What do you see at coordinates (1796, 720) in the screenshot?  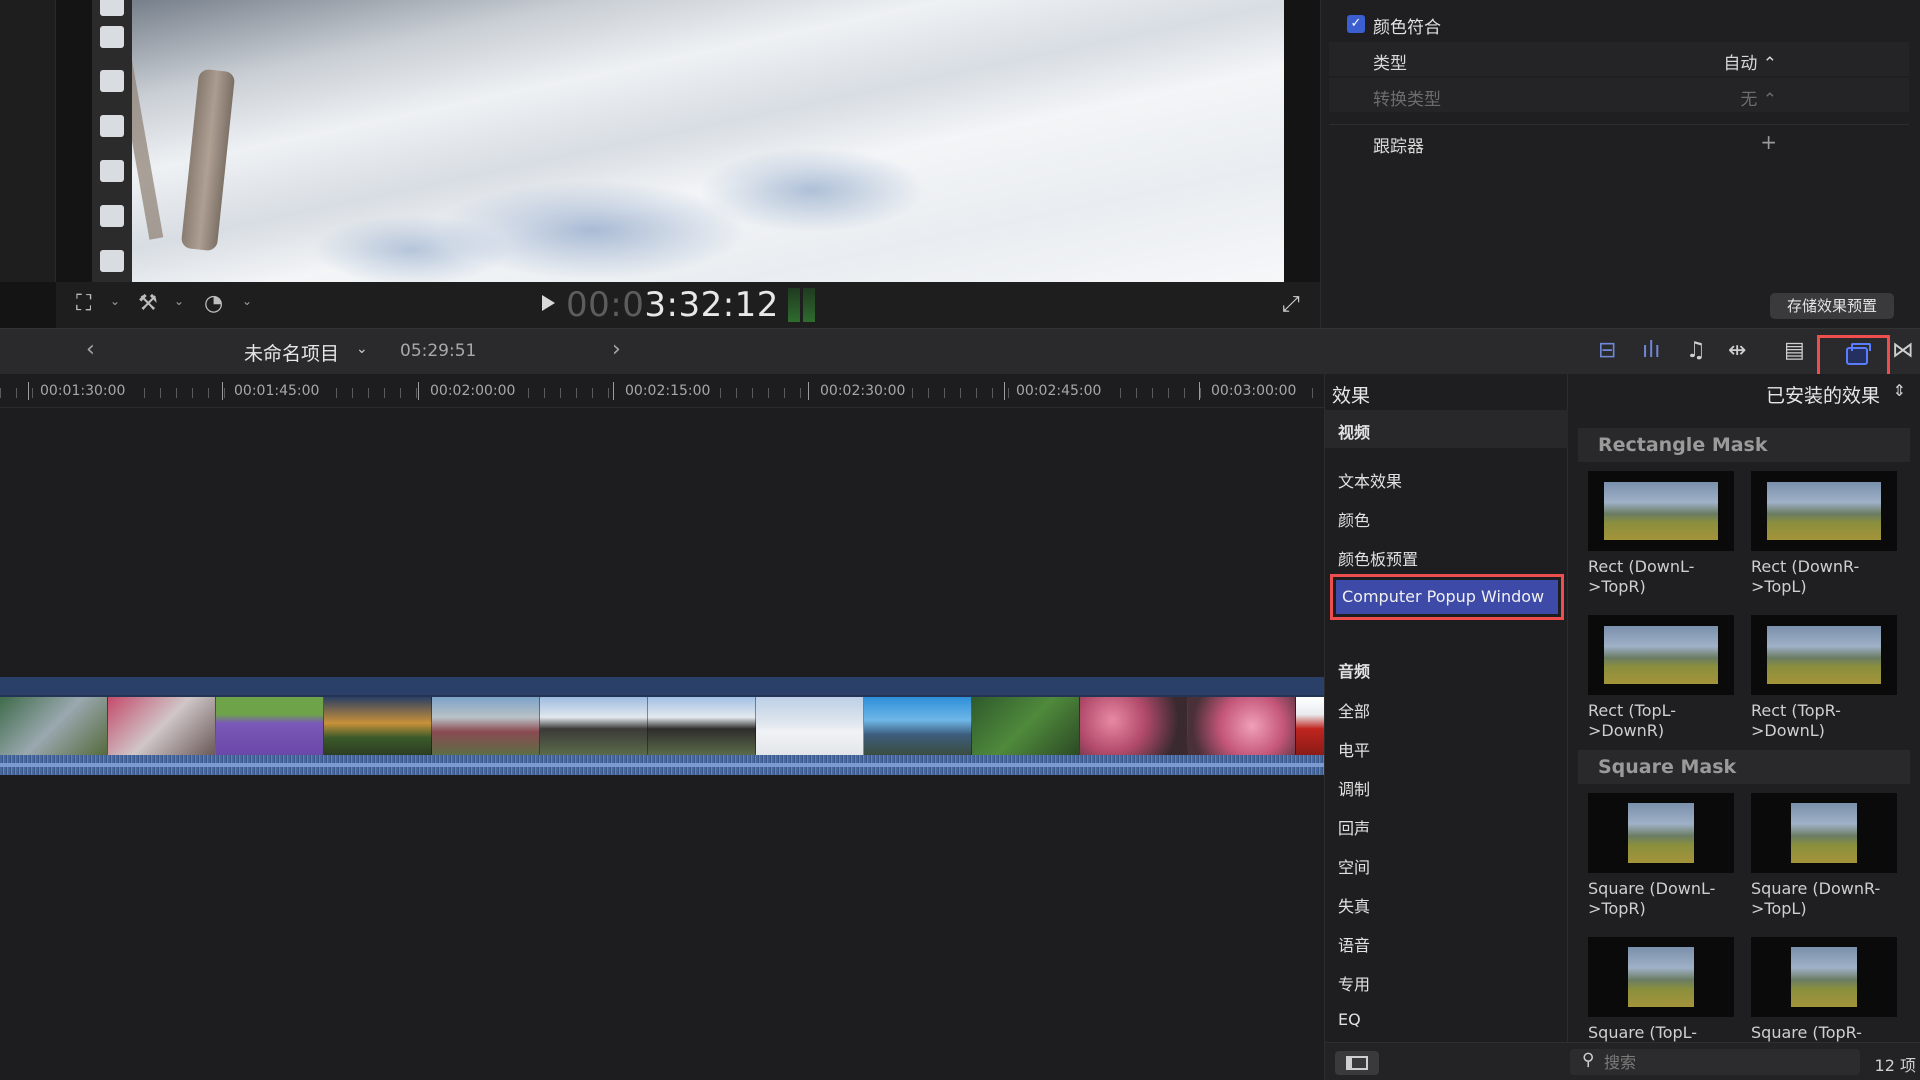 I see `effect-item-label: Rect (TopR->DownL)` at bounding box center [1796, 720].